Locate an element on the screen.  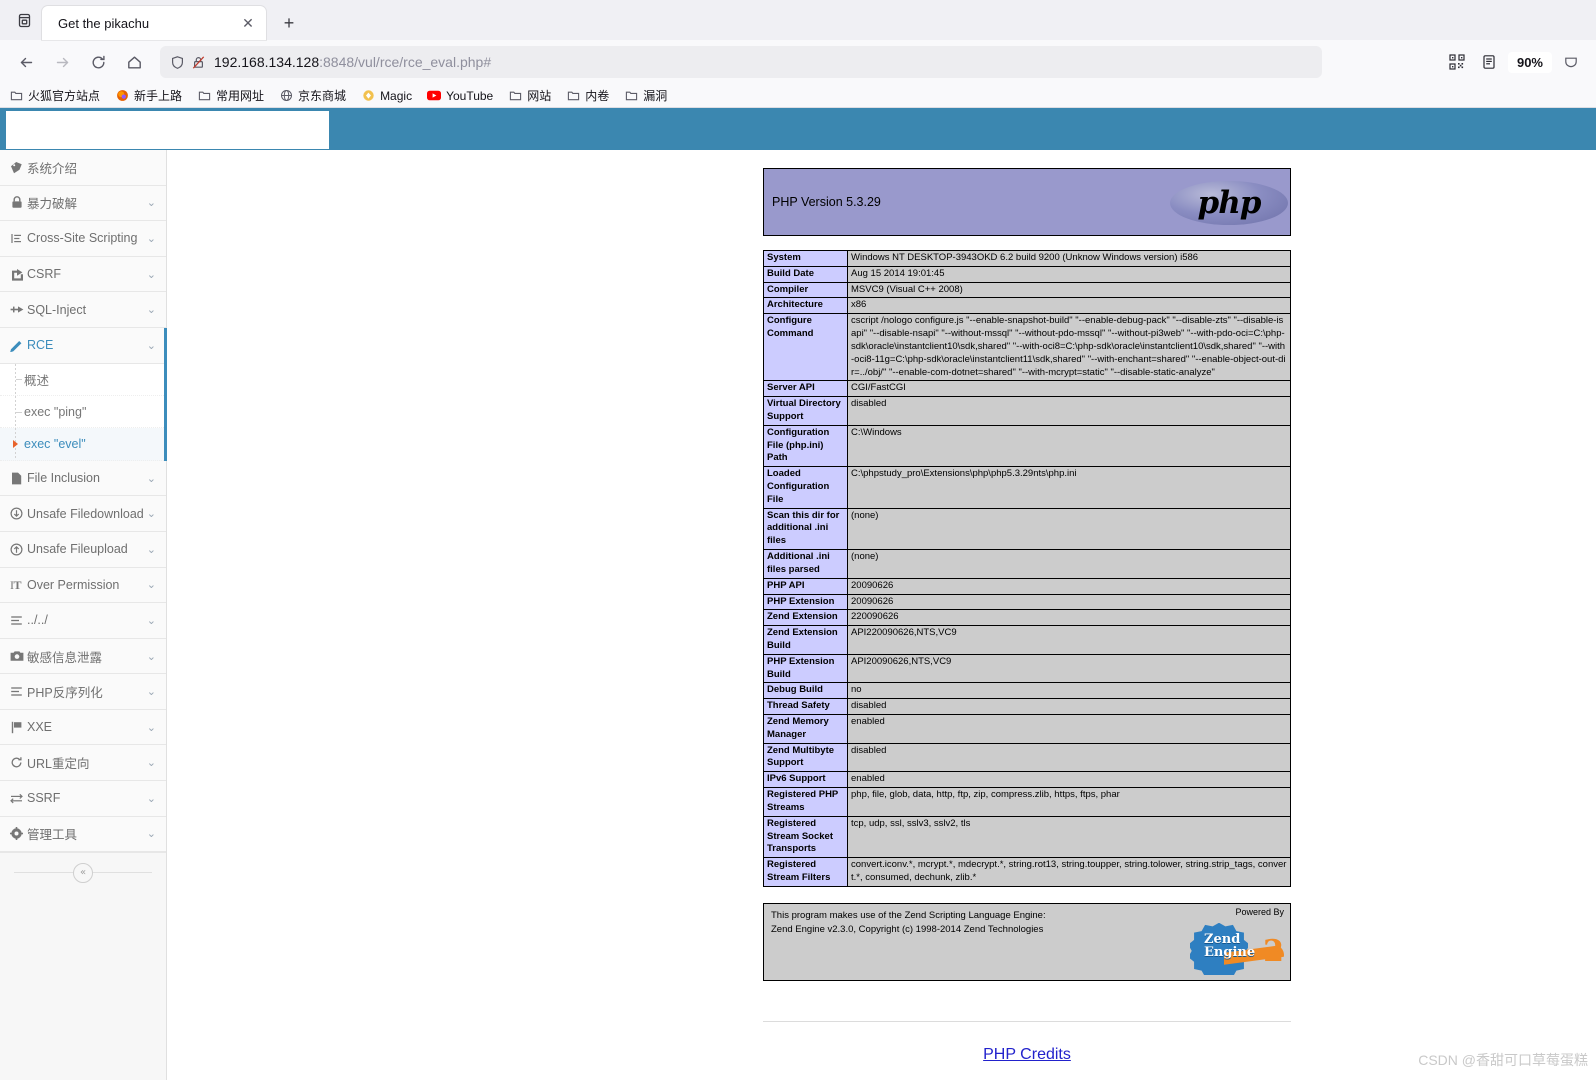
youtube-icon is located at coordinates (434, 96).